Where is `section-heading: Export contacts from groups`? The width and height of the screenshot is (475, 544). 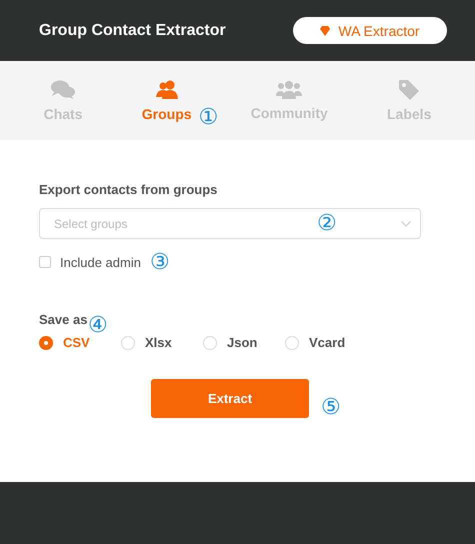
section-heading: Export contacts from groups is located at coordinates (128, 189).